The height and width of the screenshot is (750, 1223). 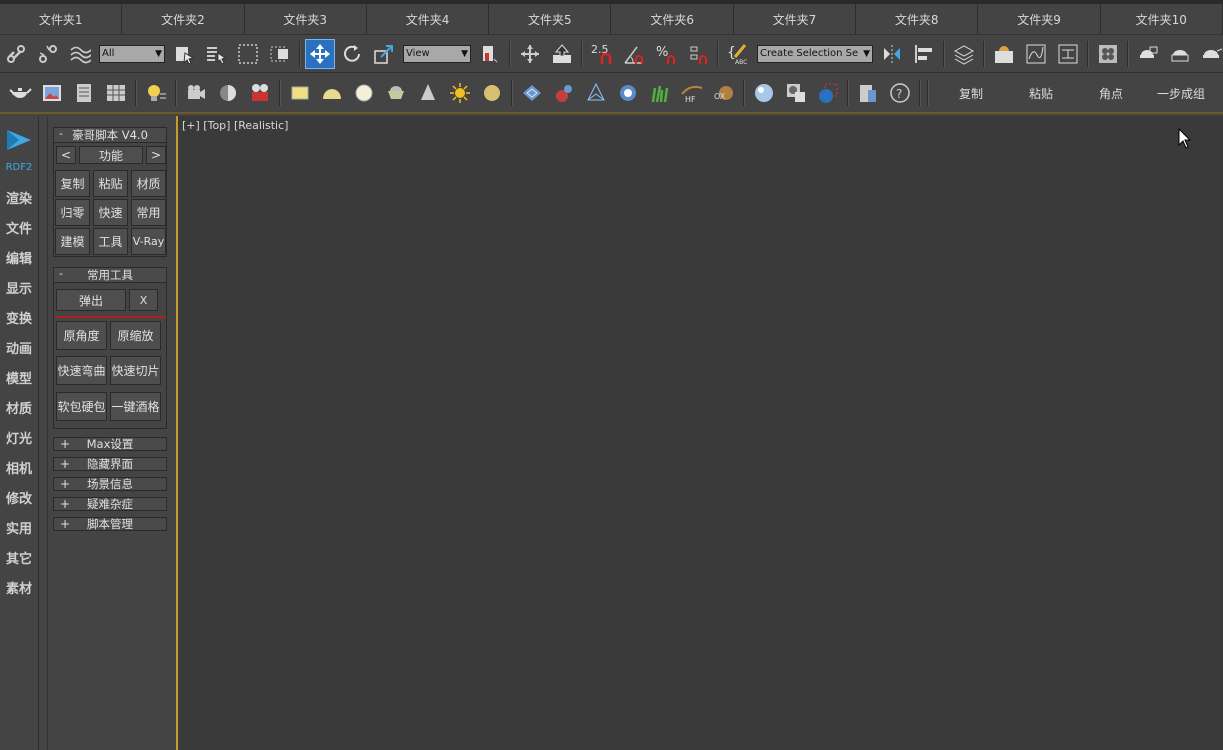 What do you see at coordinates (135, 335) in the screenshot?
I see `original-scale-button: 原缩放` at bounding box center [135, 335].